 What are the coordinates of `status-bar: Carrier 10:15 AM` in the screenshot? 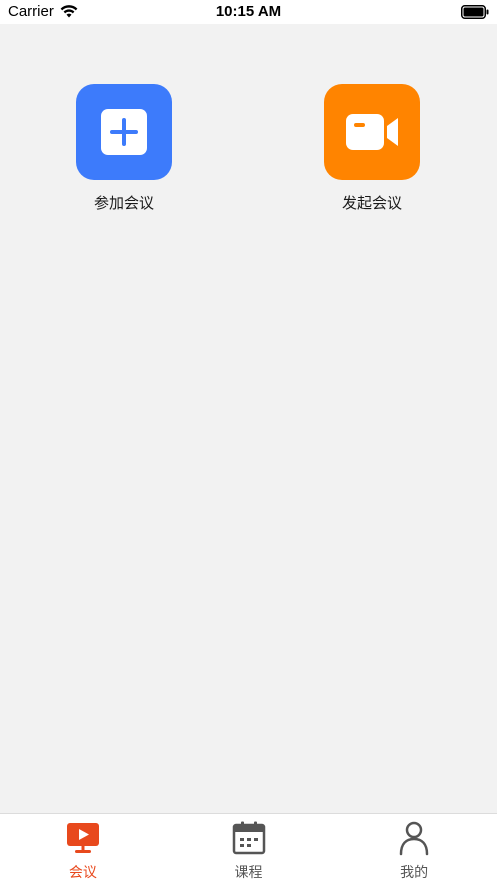 It's located at (248, 12).